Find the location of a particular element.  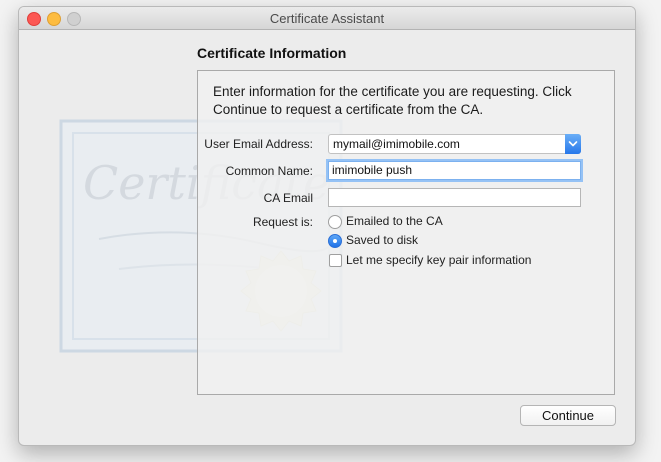

key-pair-checkbox is located at coordinates (335, 260).